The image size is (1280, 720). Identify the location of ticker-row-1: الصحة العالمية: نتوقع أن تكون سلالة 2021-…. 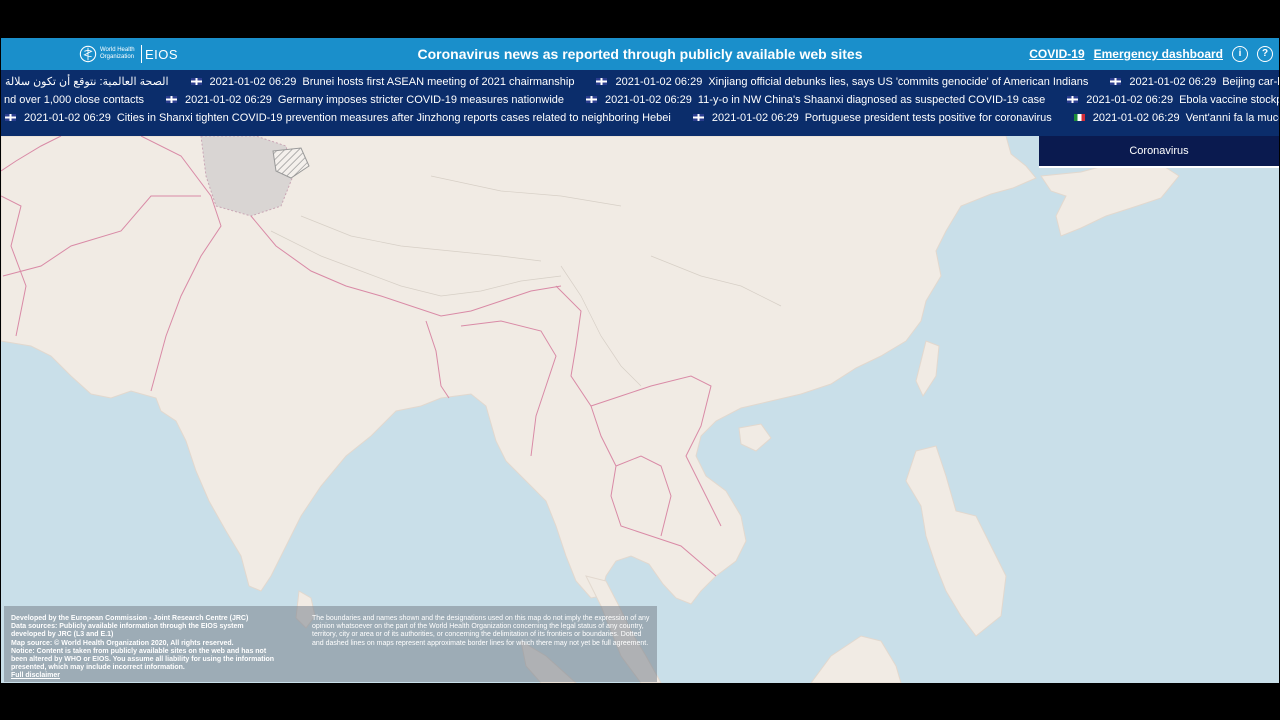
(640, 82).